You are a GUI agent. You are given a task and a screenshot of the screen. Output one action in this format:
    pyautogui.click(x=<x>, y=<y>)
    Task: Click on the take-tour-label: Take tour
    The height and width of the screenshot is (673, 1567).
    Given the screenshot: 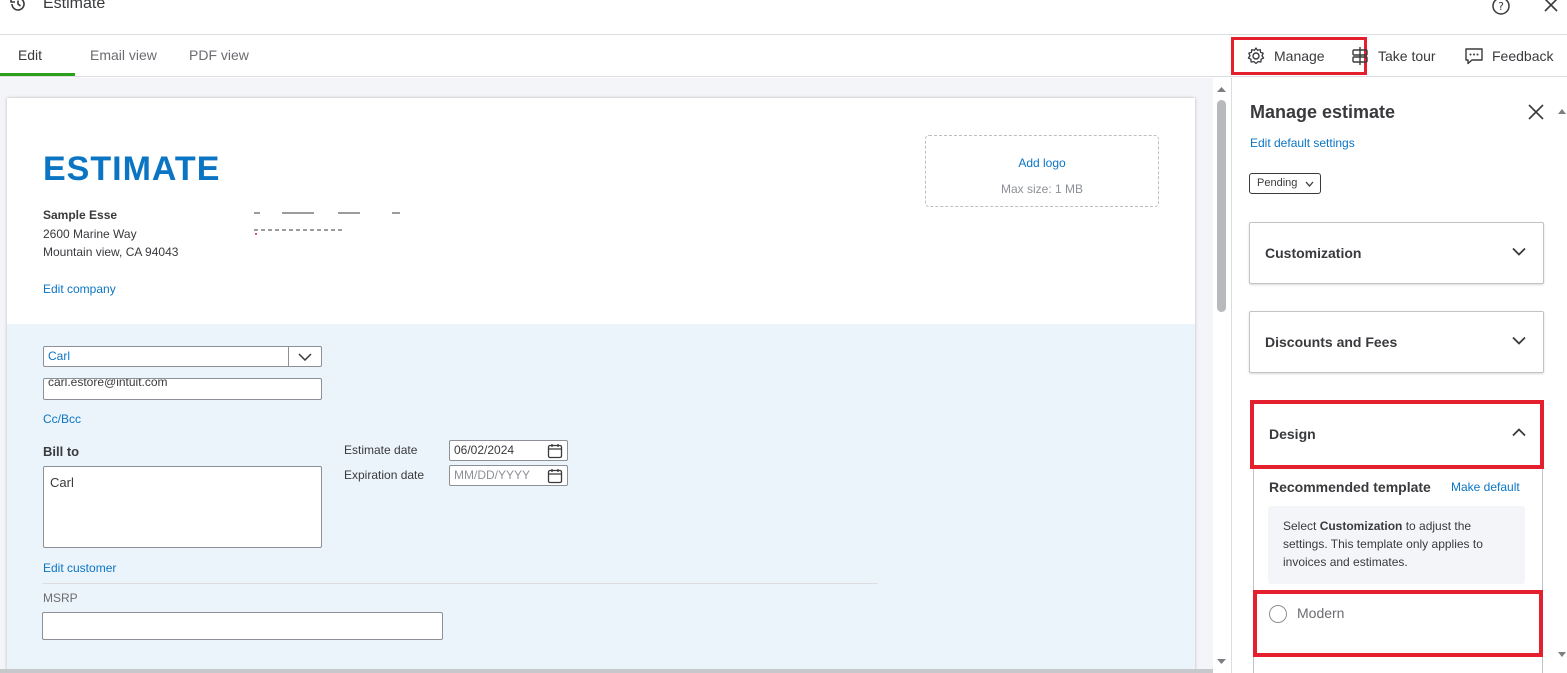 What is the action you would take?
    pyautogui.click(x=1407, y=56)
    